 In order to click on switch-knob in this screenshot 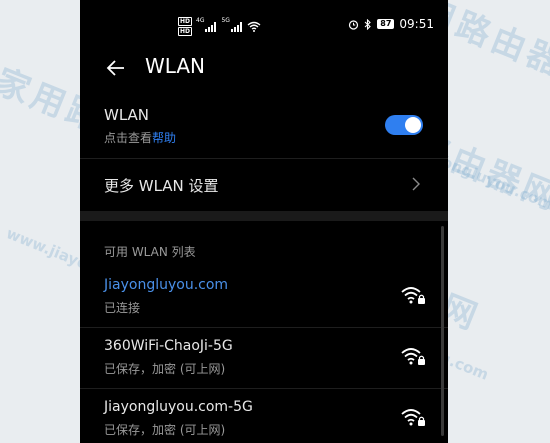, I will do `click(413, 125)`.